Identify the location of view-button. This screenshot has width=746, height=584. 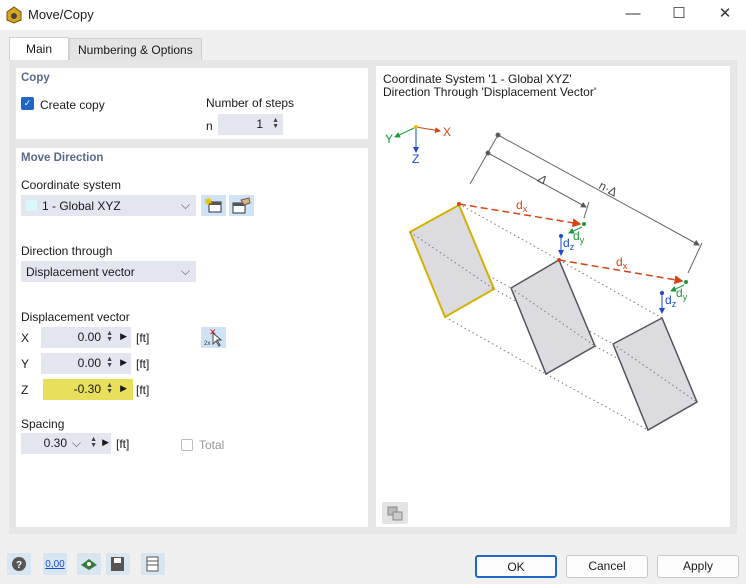
(89, 564).